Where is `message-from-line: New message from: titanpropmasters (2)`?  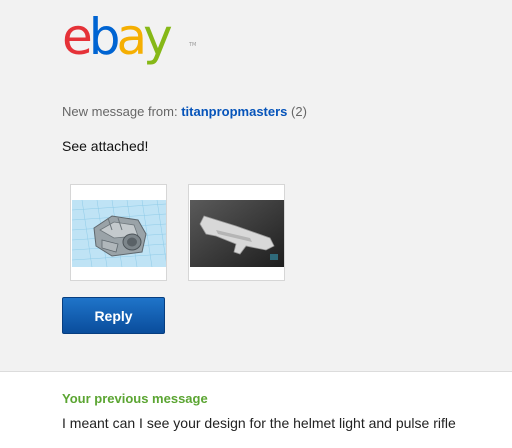 message-from-line: New message from: titanpropmasters (2) is located at coordinates (184, 111).